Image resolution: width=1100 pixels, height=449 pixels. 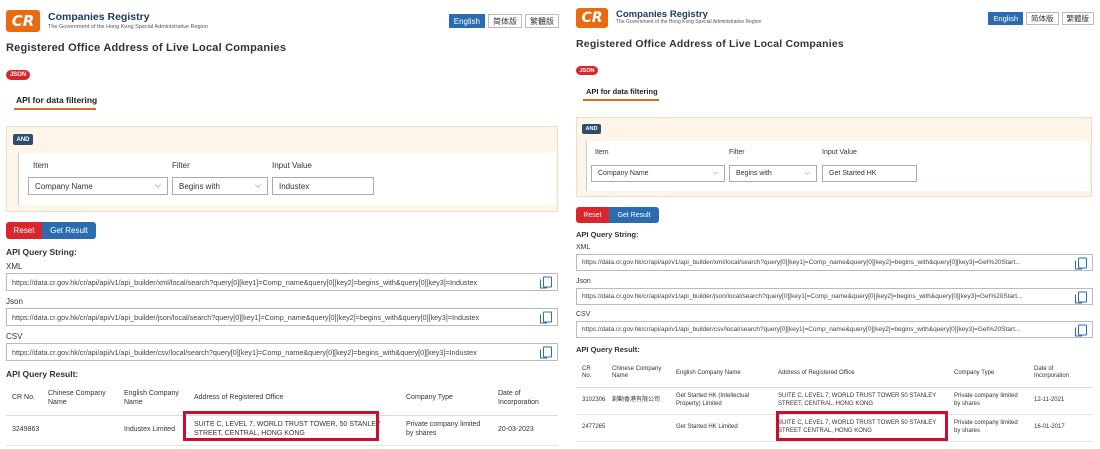 I want to click on cell-english-name: Industex Limited, so click(x=153, y=430).